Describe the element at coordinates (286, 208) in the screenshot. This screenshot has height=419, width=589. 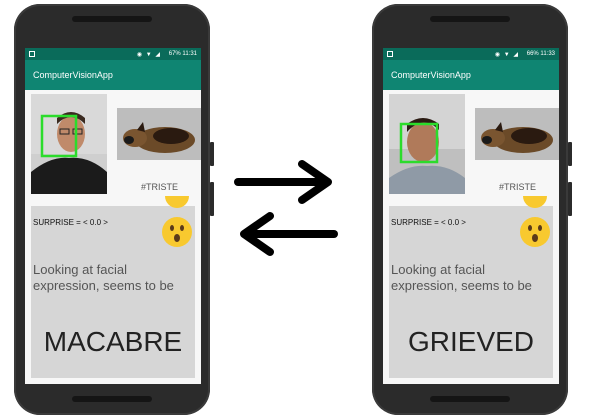
I see `swap-arrows-icon` at that location.